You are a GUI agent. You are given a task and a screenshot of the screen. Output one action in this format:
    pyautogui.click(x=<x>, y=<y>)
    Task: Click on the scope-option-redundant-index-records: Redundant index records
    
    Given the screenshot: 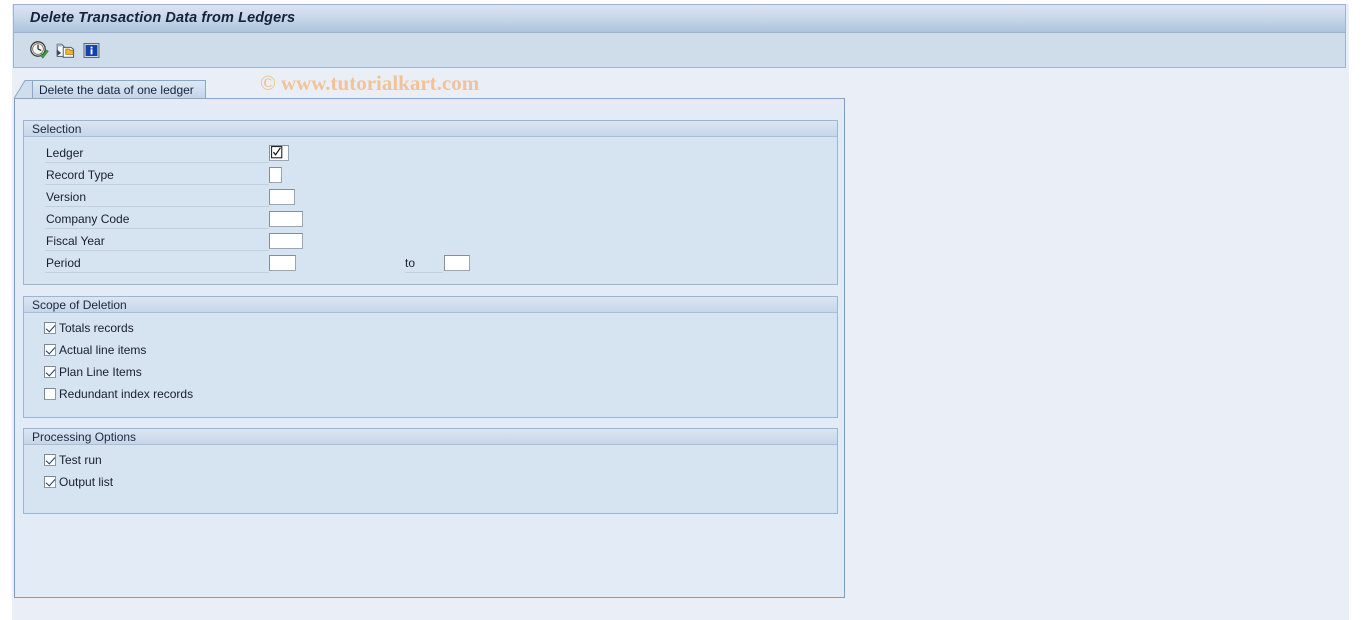 What is the action you would take?
    pyautogui.click(x=118, y=394)
    